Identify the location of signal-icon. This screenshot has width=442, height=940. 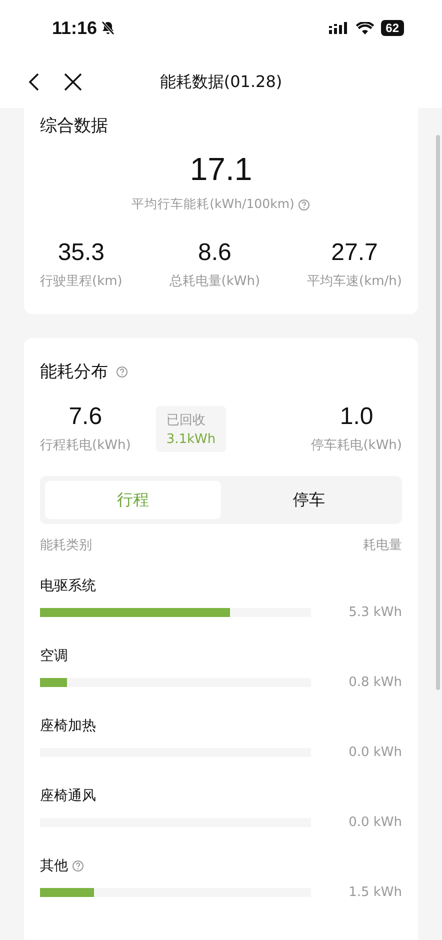
(338, 28).